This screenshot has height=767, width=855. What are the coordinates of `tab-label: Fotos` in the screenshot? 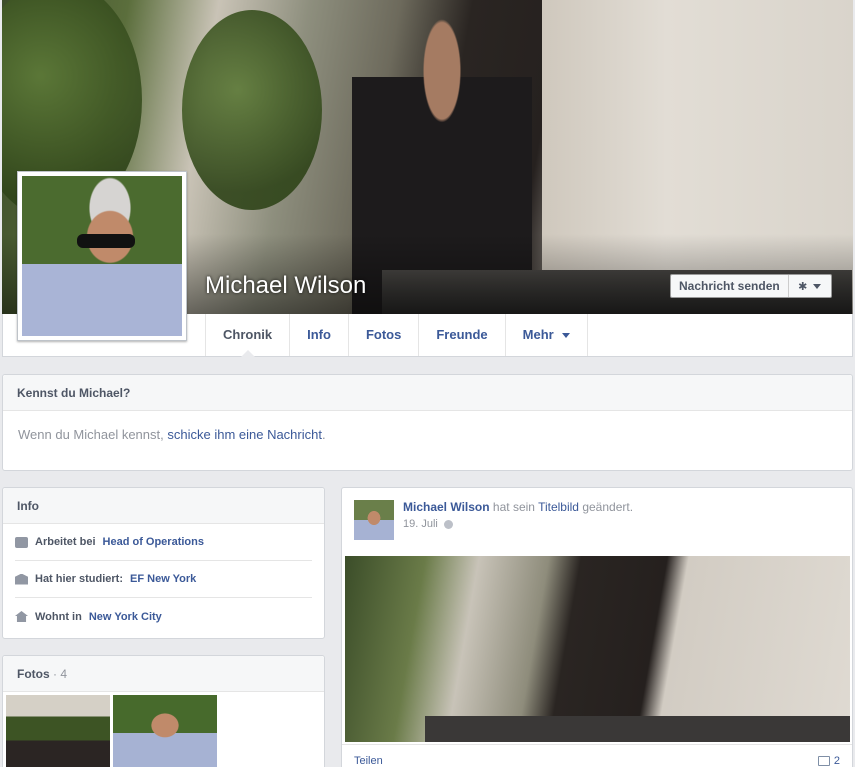 It's located at (383, 334).